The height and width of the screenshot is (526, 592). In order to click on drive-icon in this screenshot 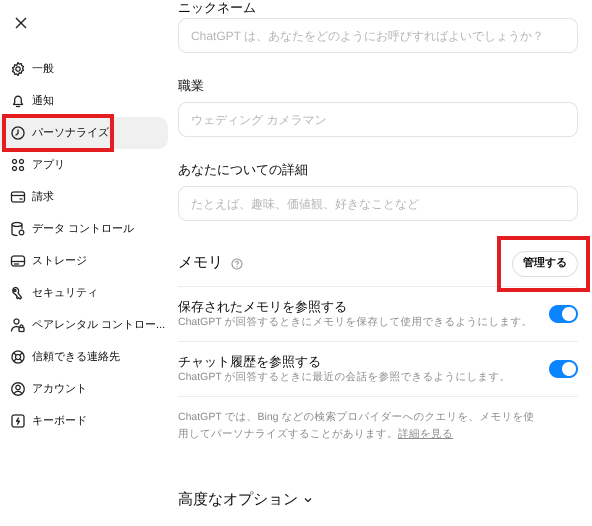, I will do `click(18, 261)`.